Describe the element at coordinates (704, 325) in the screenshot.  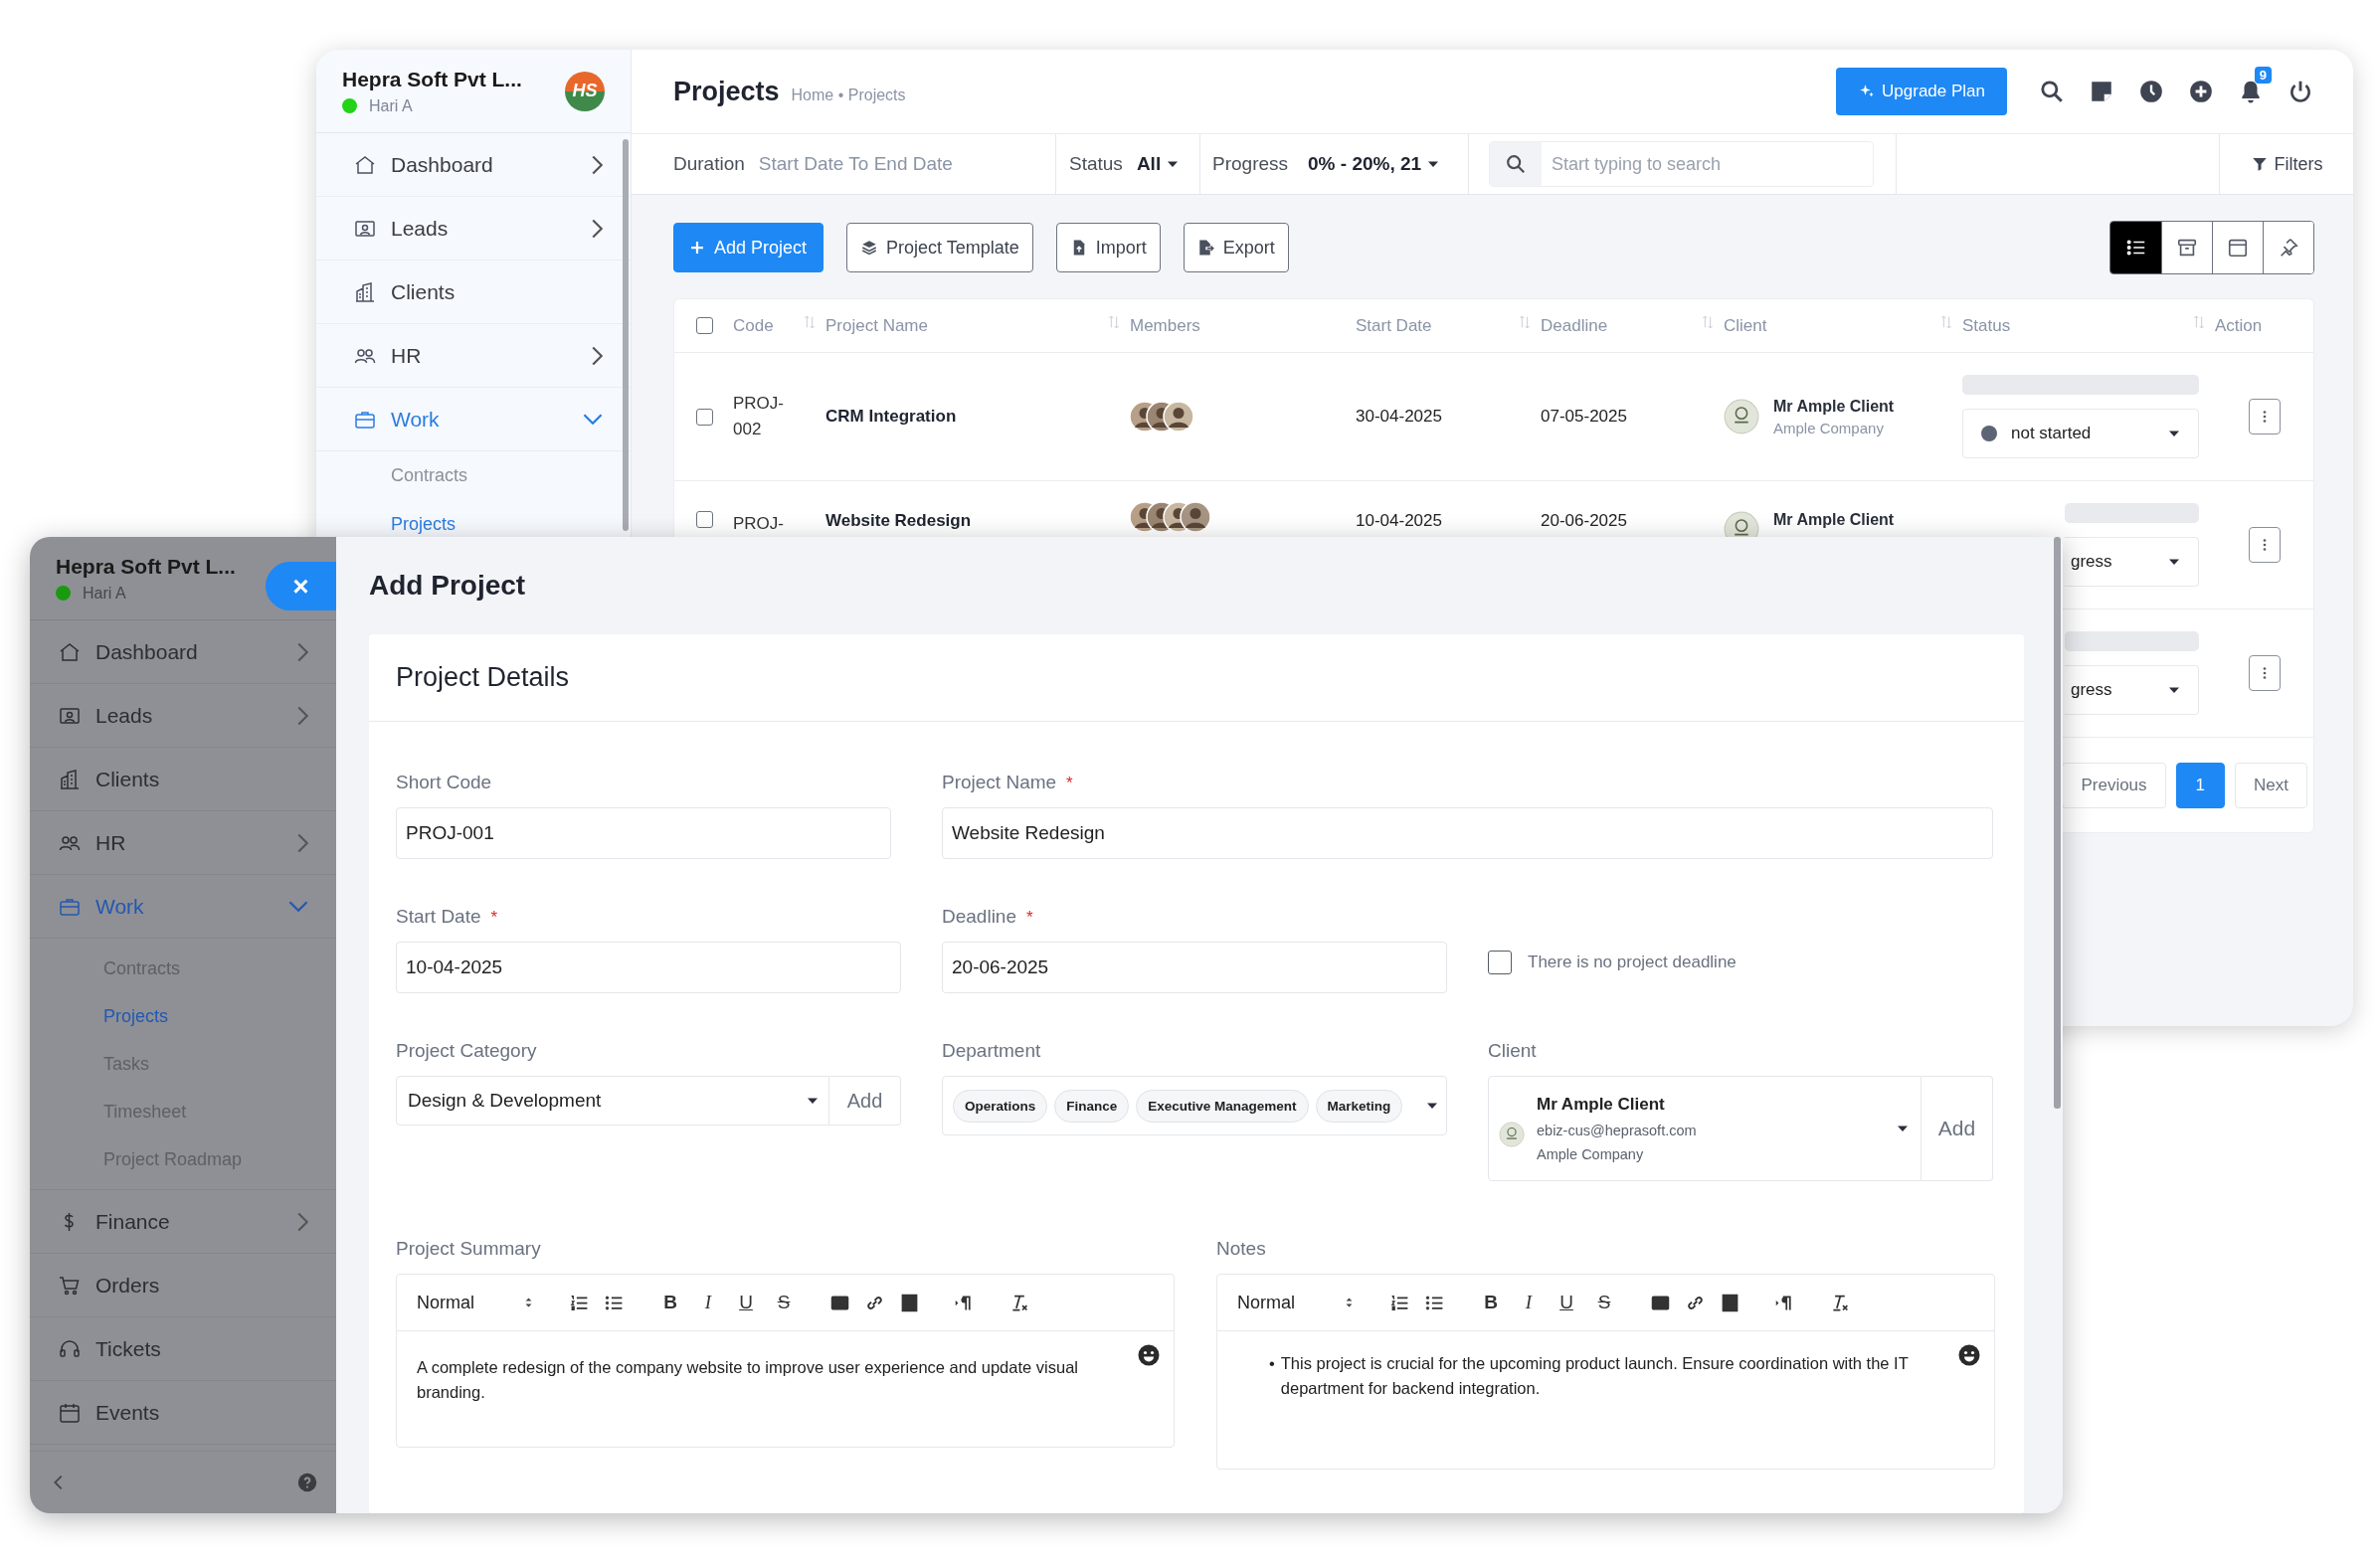
I see `select-all-checkbox` at that location.